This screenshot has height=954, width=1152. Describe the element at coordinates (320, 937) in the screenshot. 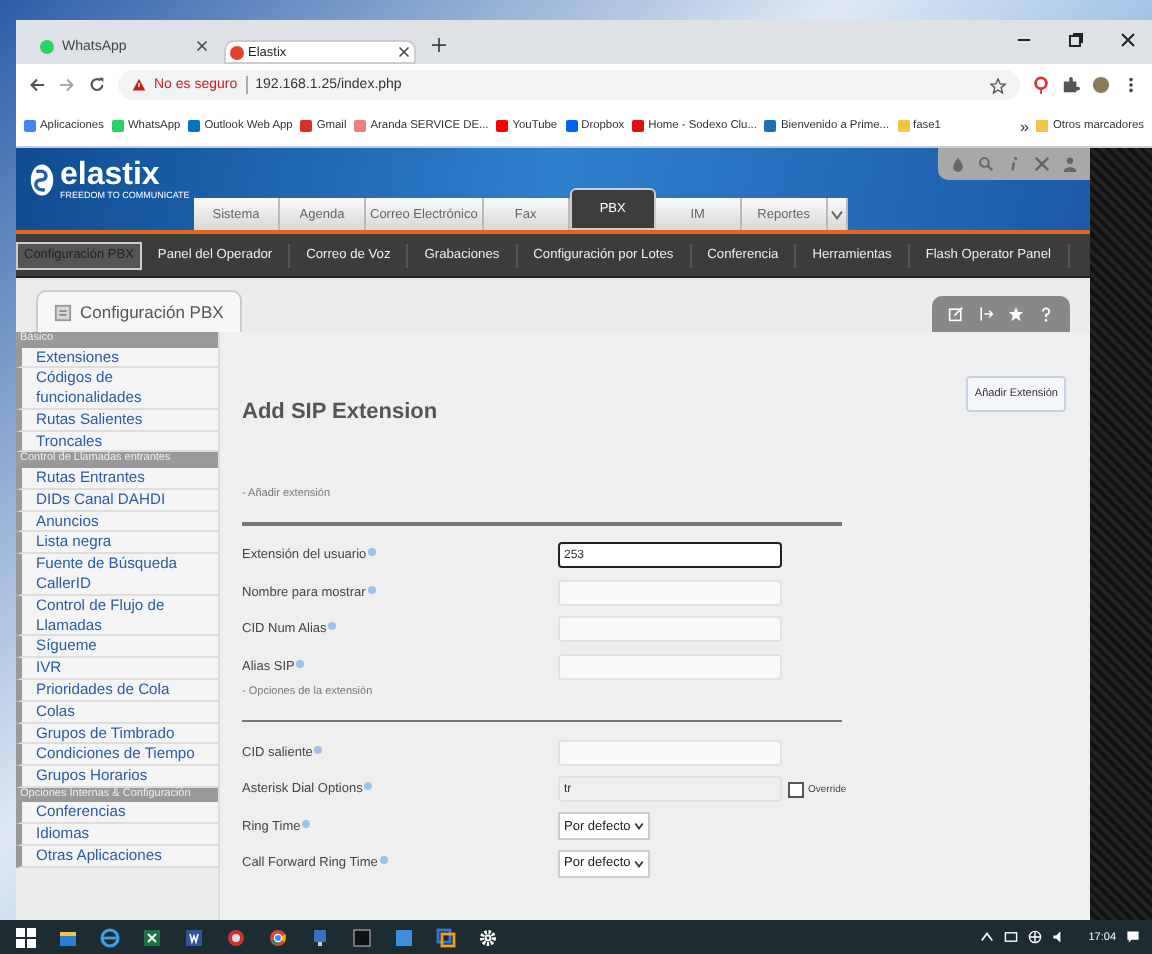

I see `network-drive-icon` at that location.